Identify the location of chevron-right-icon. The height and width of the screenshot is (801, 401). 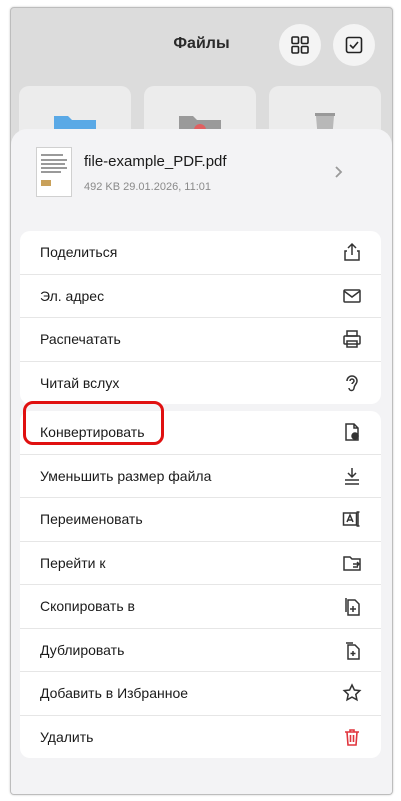
(339, 172).